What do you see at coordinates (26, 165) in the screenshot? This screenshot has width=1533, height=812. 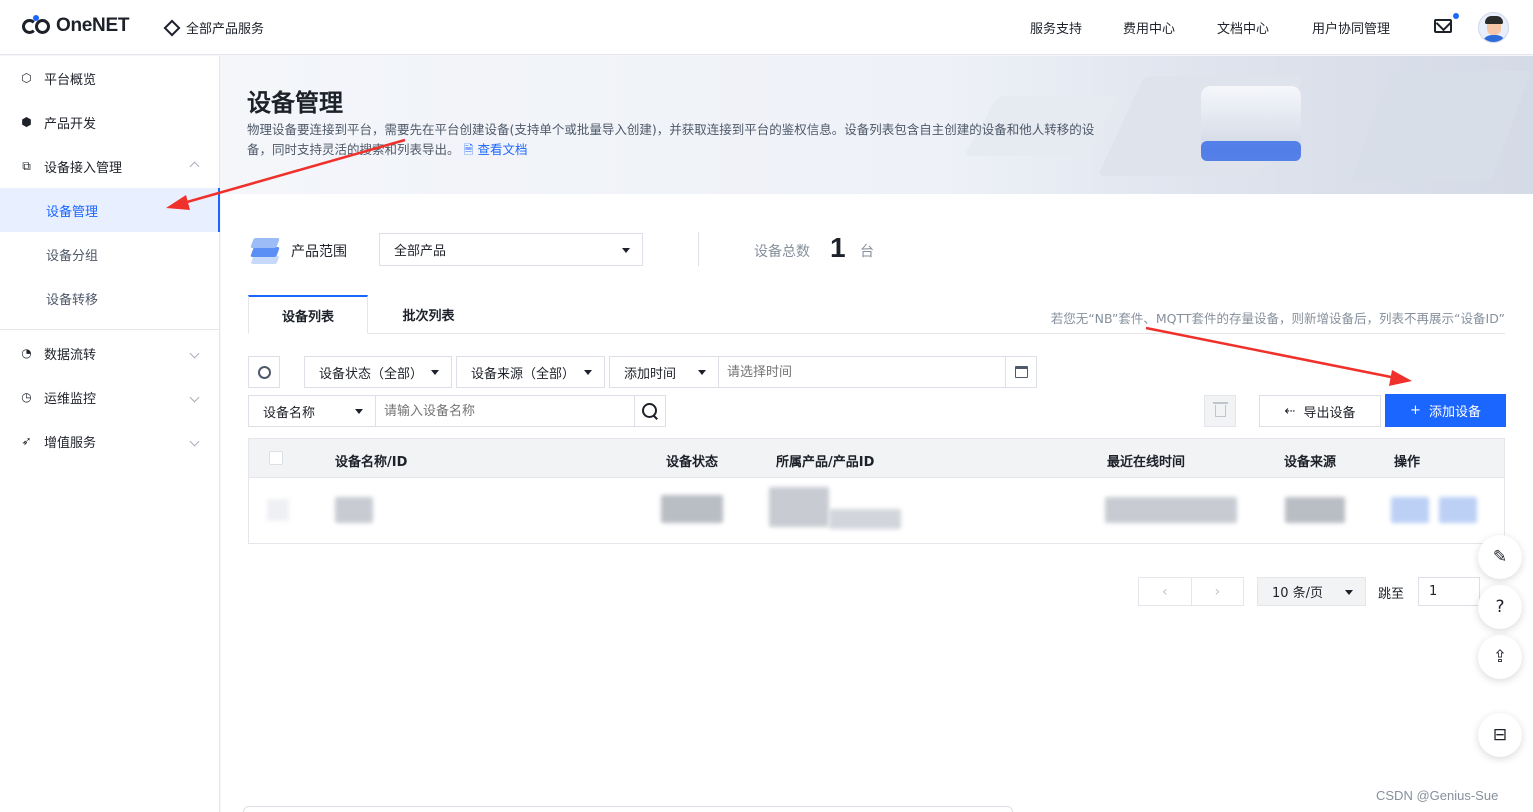 I see `device-icon: ⧉` at bounding box center [26, 165].